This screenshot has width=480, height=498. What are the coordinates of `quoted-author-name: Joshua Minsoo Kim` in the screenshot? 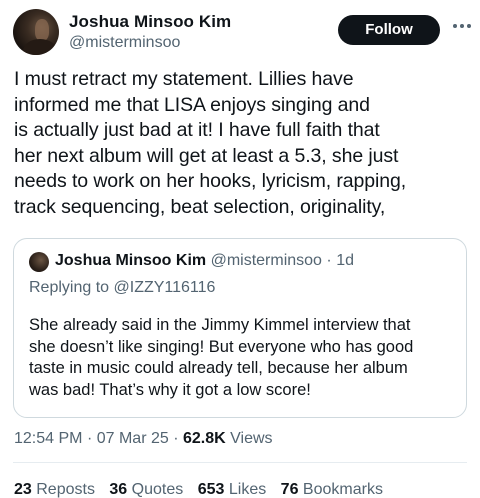 It's located at (131, 260).